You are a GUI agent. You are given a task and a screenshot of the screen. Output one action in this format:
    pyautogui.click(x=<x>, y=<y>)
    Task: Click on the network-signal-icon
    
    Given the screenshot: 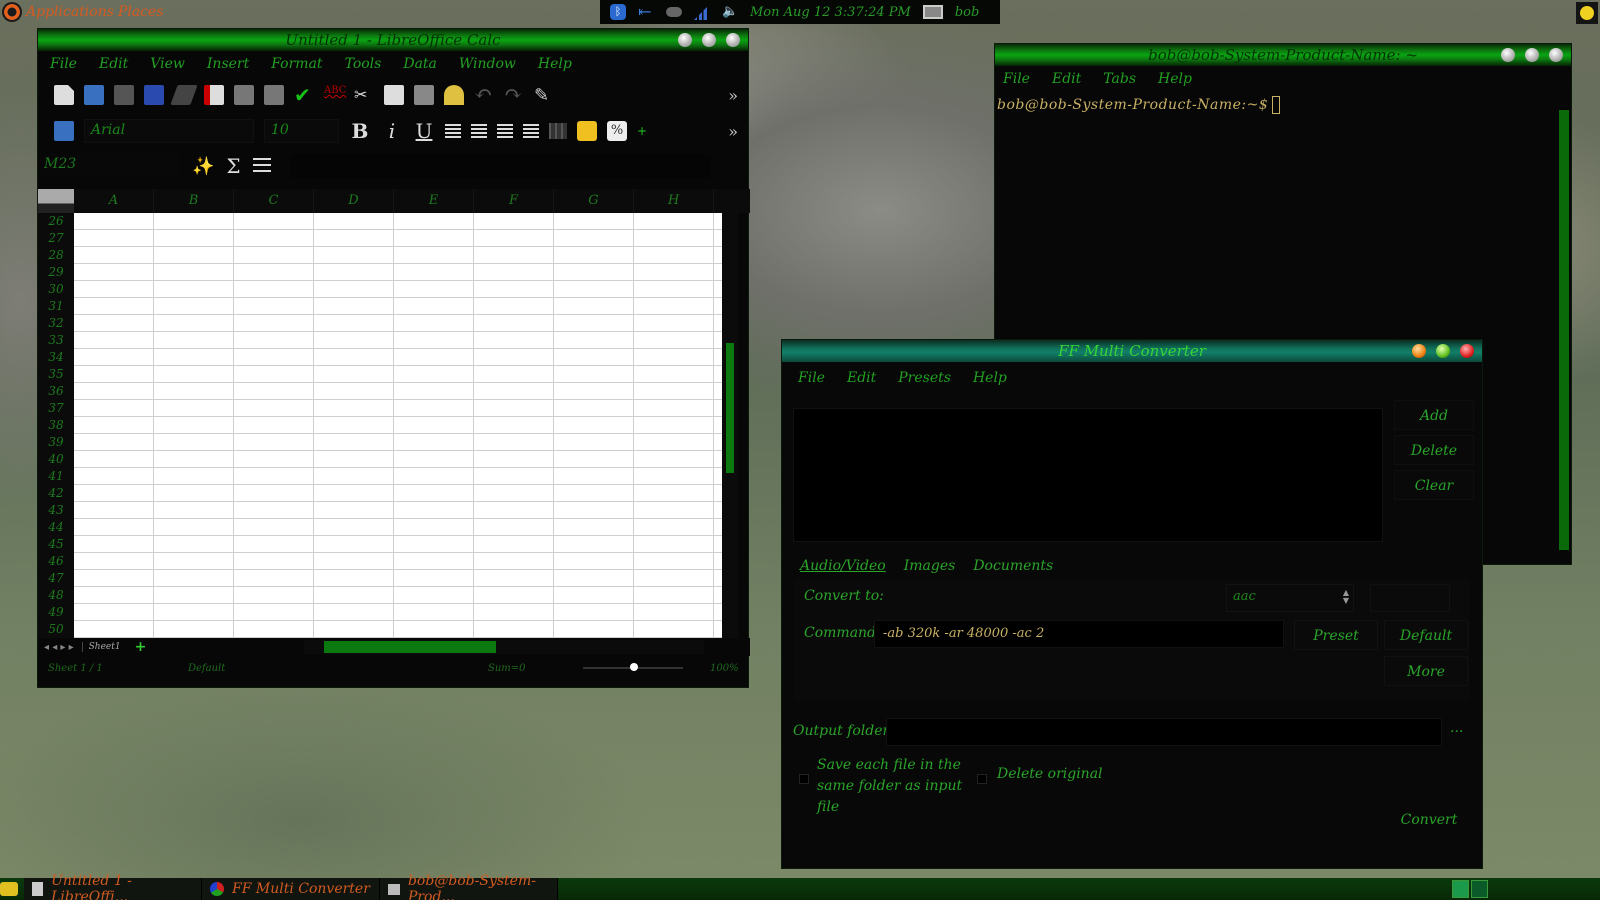 What is the action you would take?
    pyautogui.click(x=702, y=12)
    